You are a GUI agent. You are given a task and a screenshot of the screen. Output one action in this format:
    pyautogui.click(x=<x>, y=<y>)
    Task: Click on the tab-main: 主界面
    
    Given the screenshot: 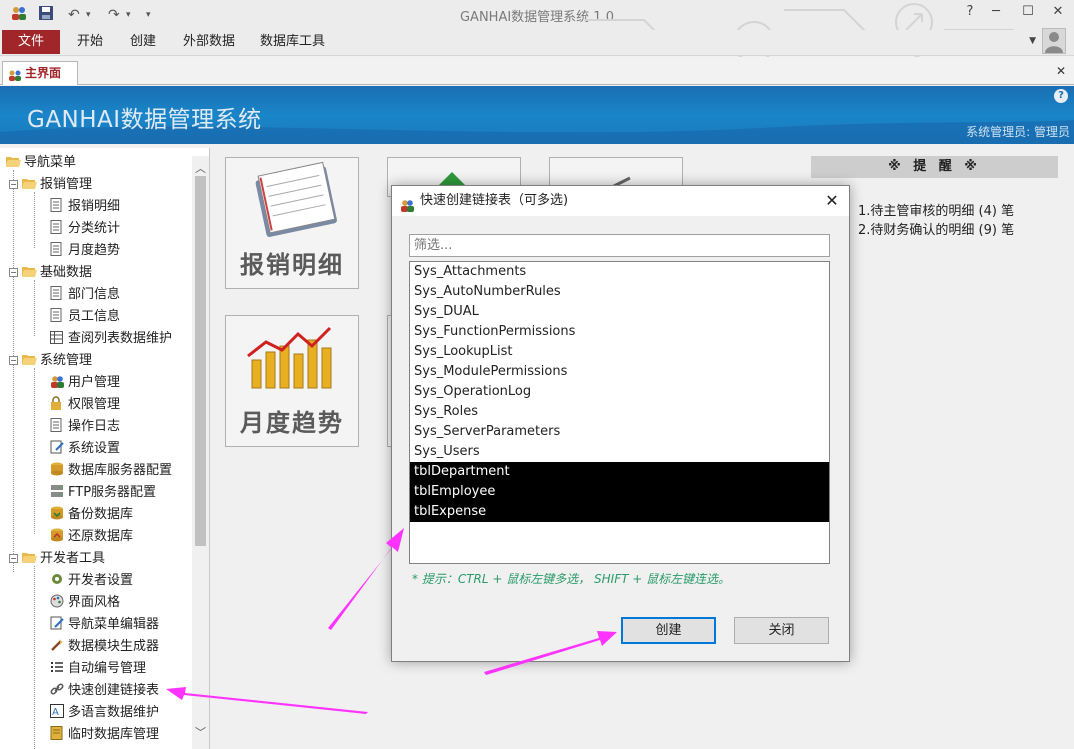 What is the action you would take?
    pyautogui.click(x=40, y=73)
    